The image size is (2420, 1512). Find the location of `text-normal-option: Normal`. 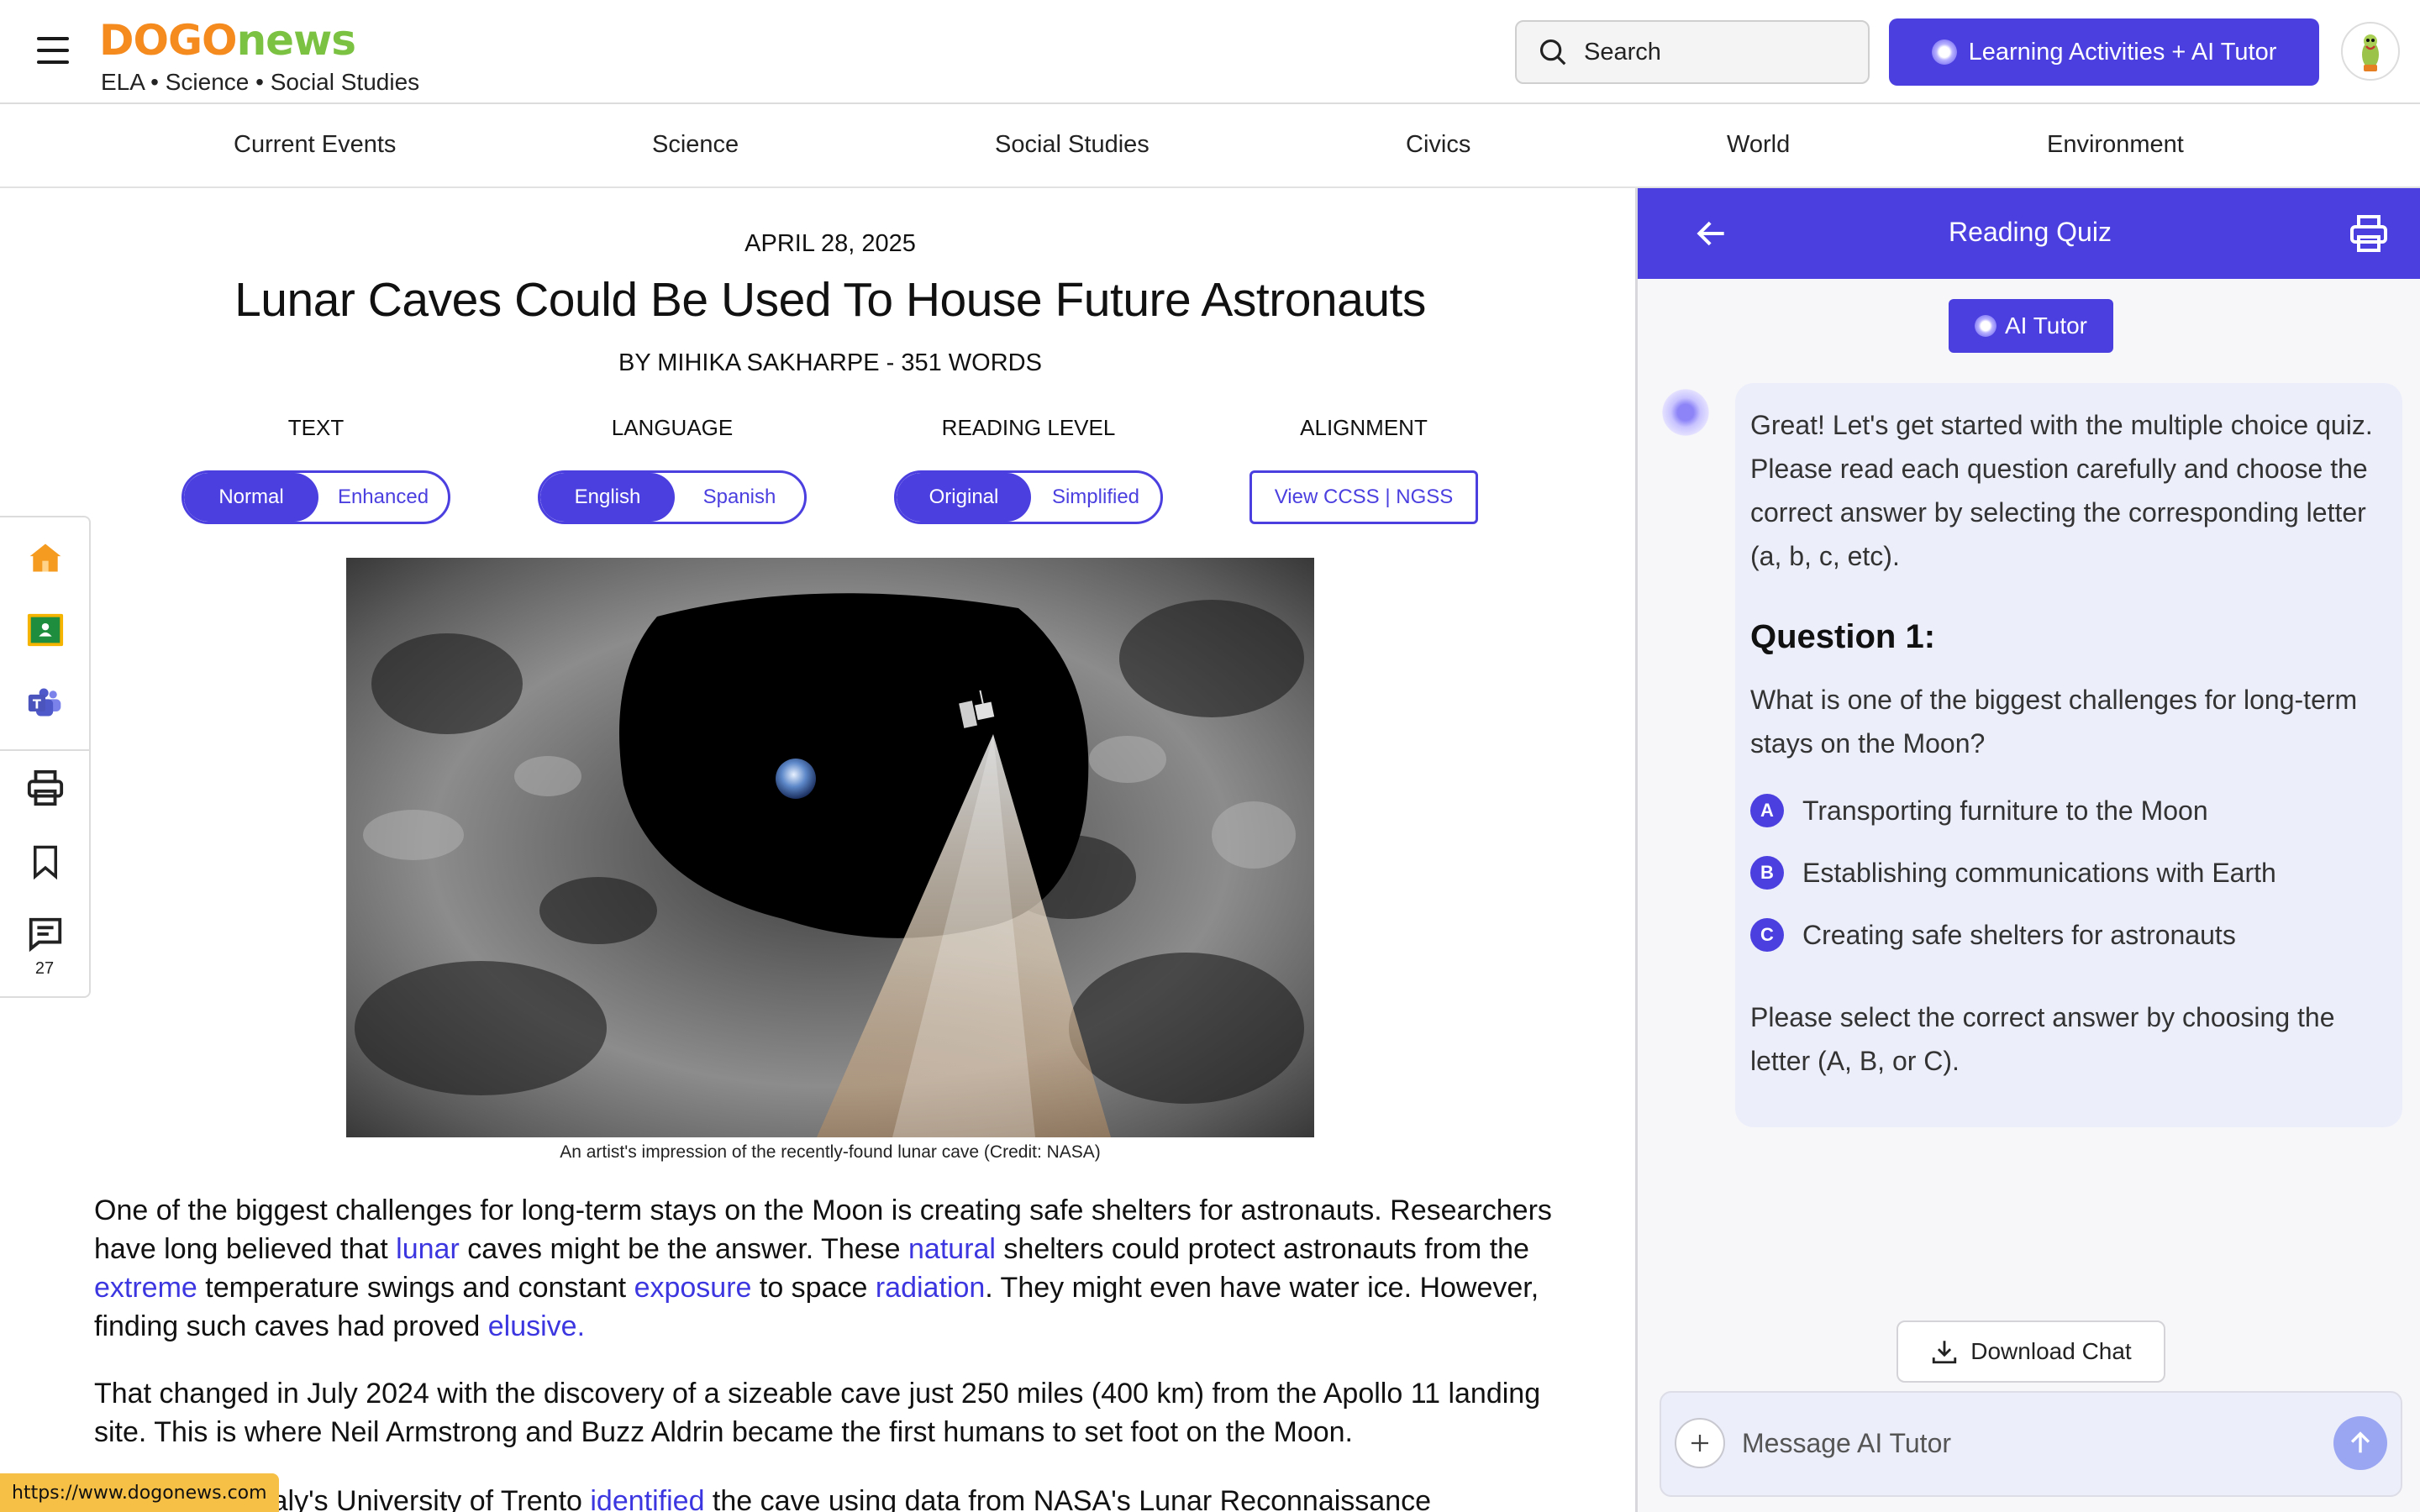

text-normal-option: Normal is located at coordinates (251, 497).